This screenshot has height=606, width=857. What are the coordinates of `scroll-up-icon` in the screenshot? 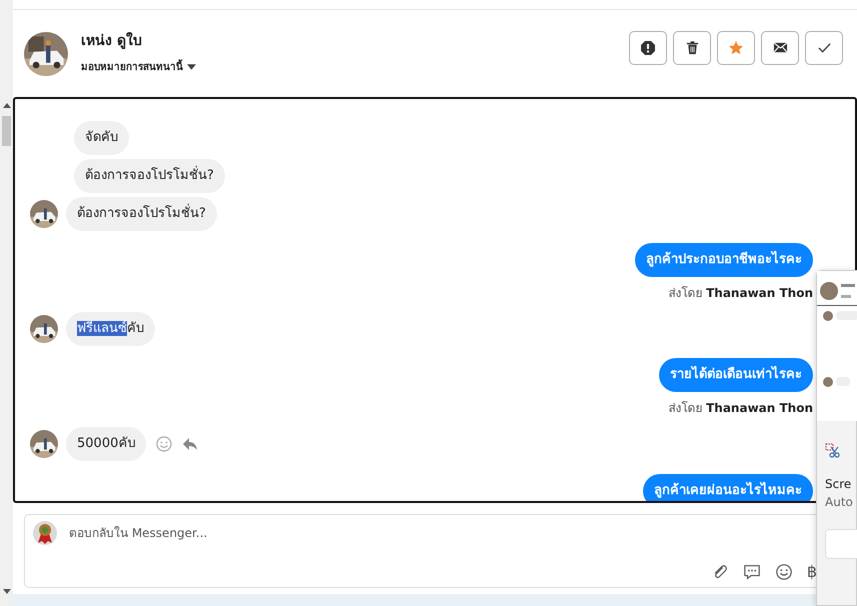 It's located at (6, 105).